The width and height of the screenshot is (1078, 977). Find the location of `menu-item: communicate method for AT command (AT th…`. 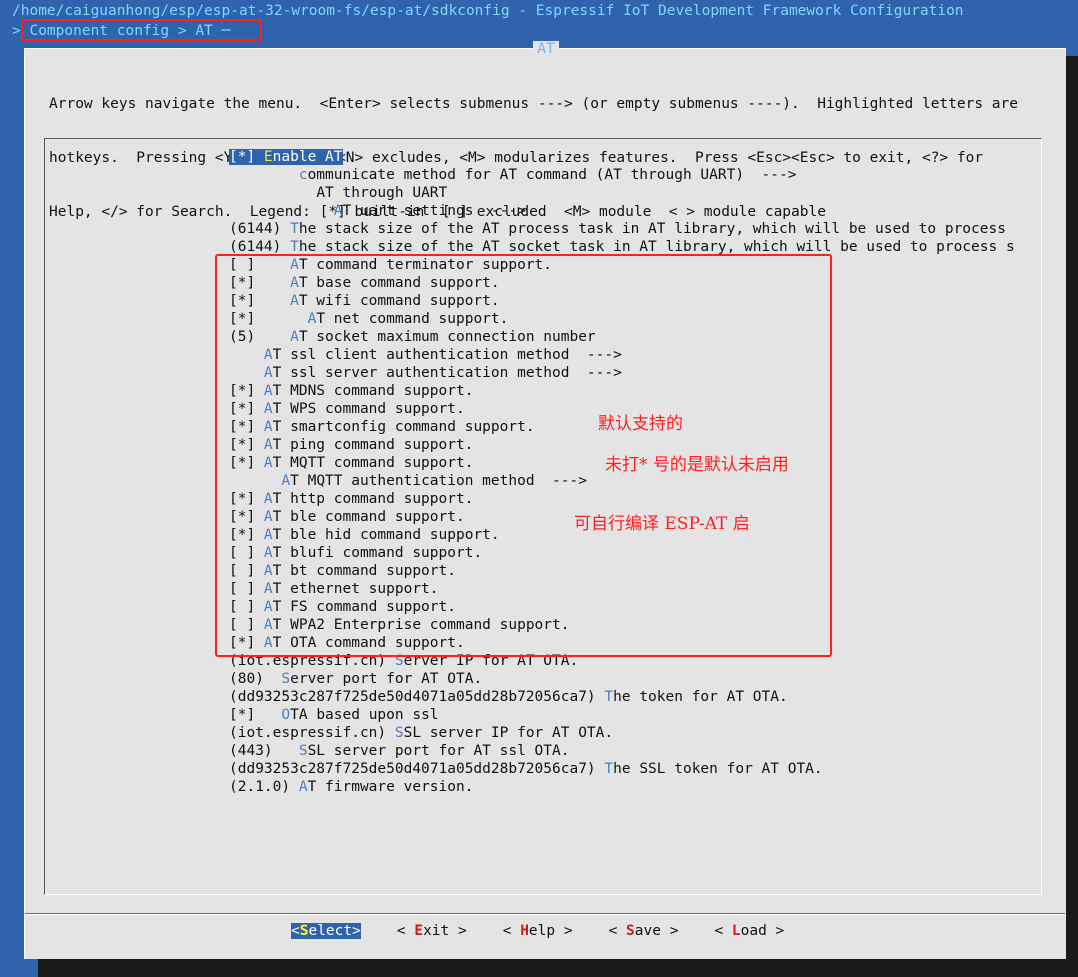

menu-item: communicate method for AT command (AT th… is located at coordinates (634, 175).